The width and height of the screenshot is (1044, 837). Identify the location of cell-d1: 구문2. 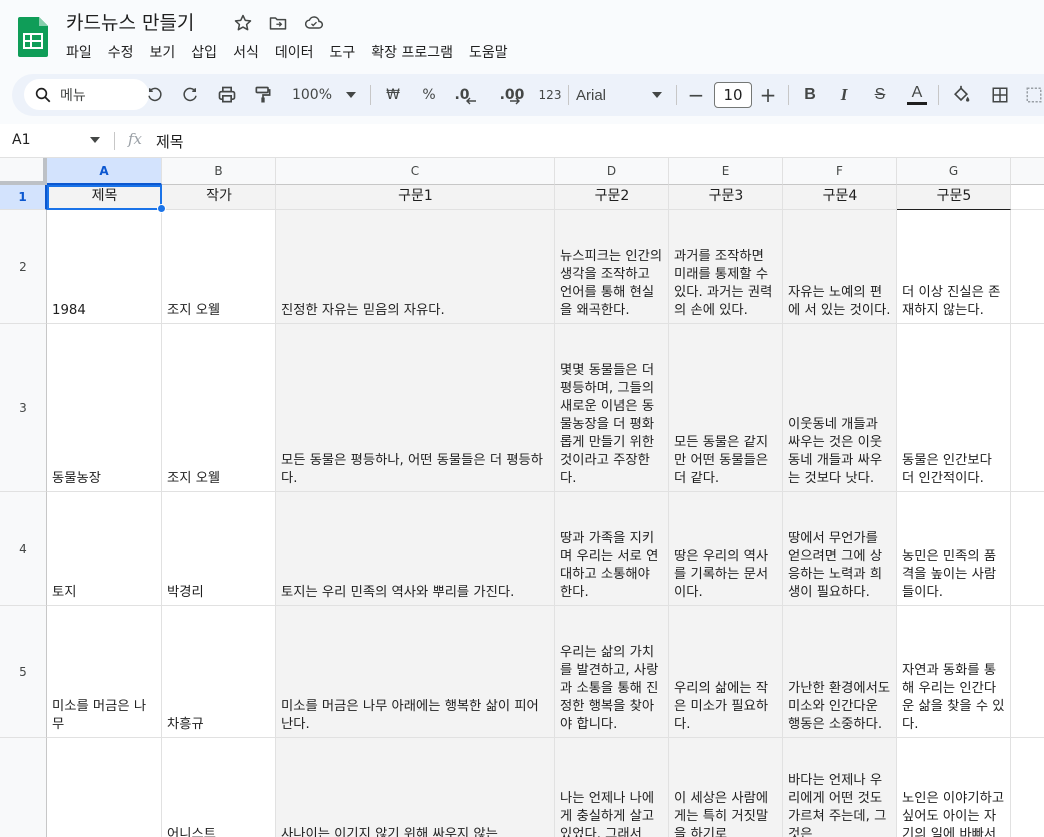
(612, 197).